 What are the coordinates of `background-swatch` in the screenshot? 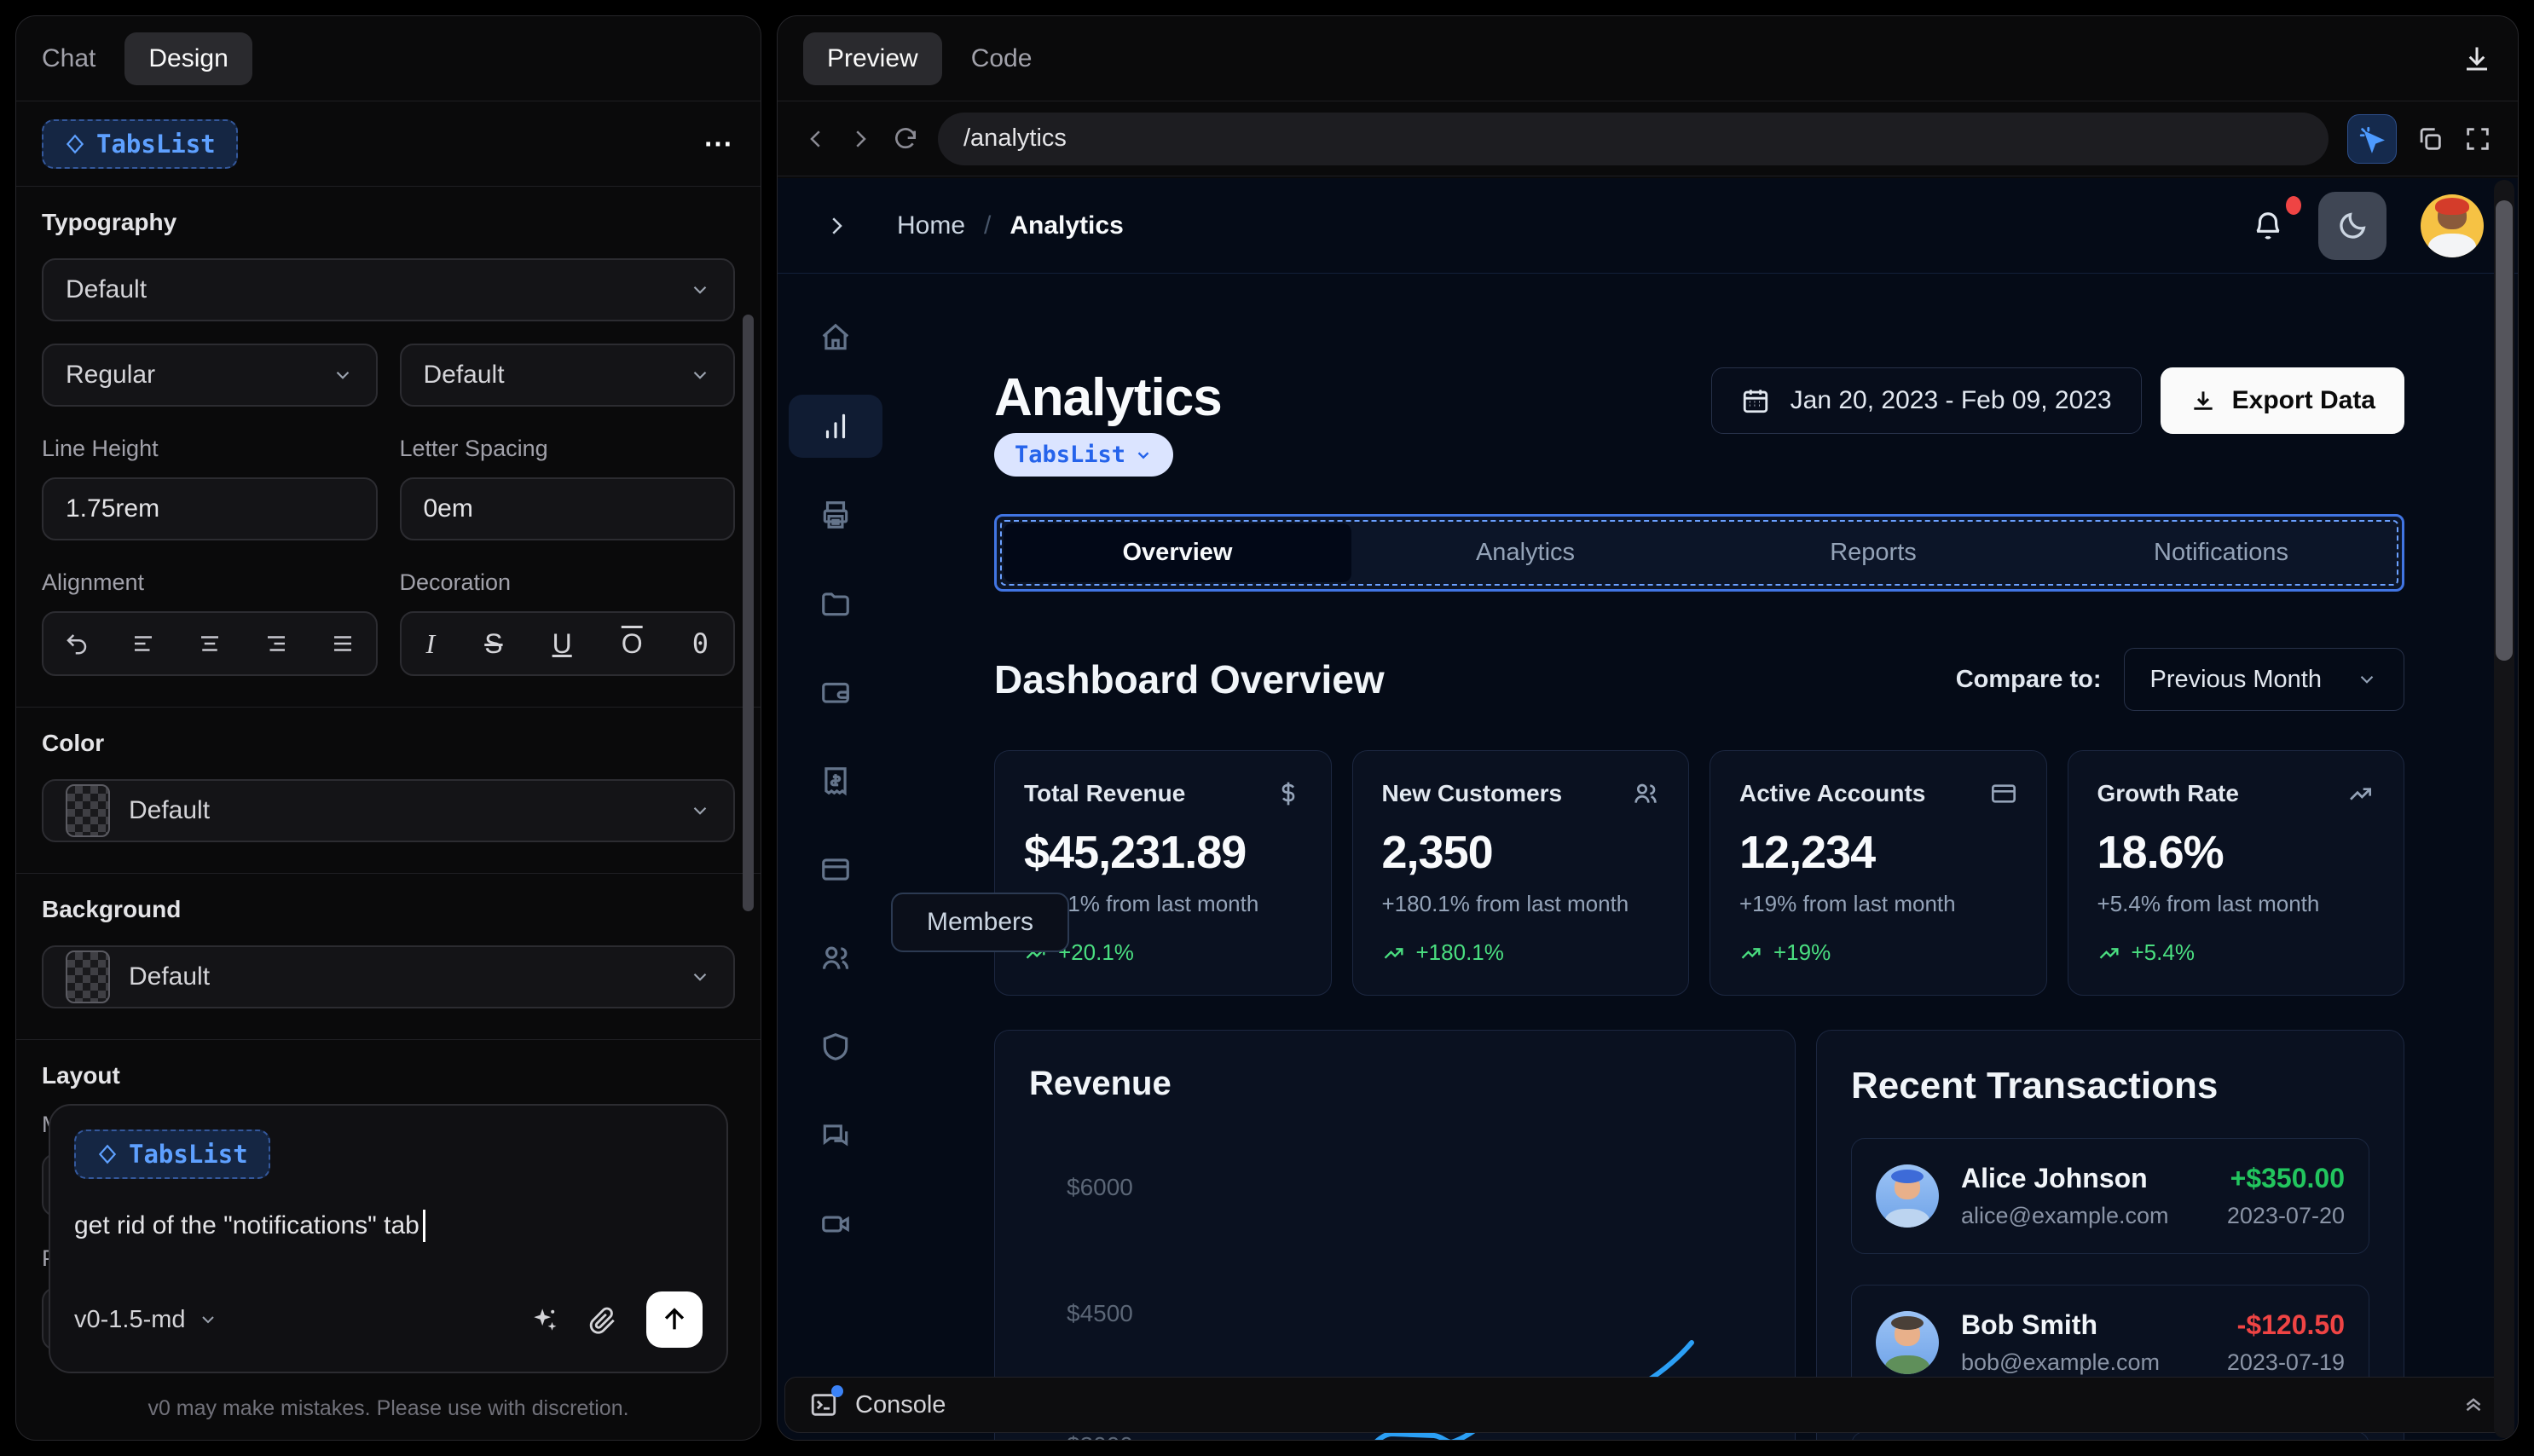 It's located at (88, 976).